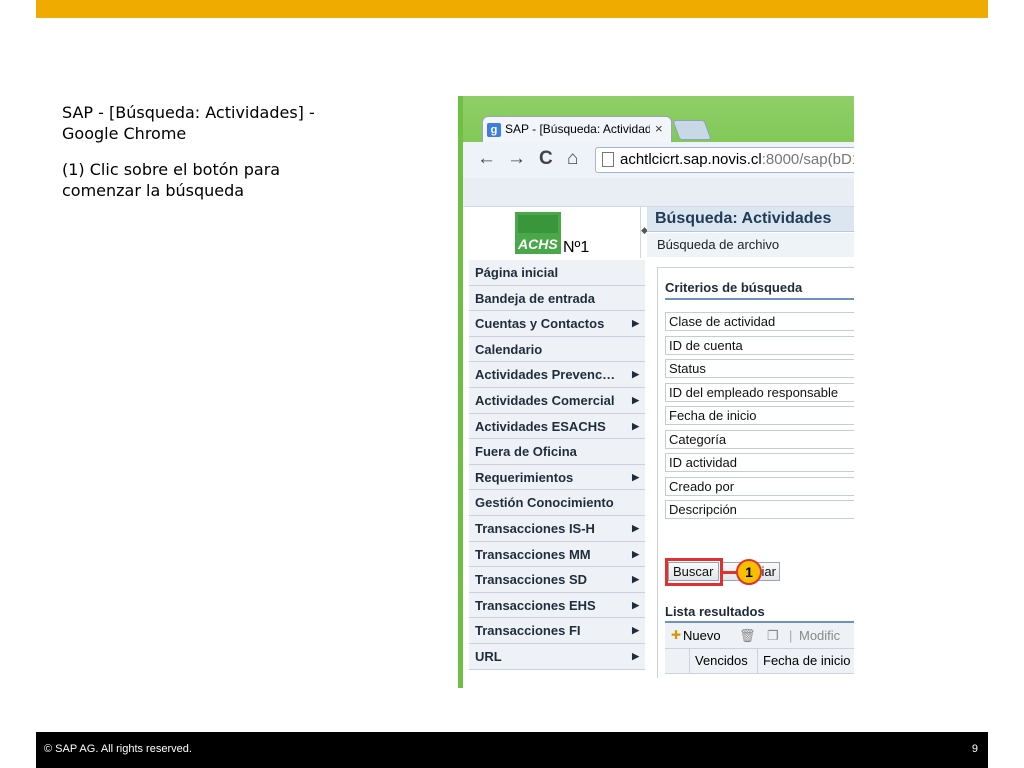  Describe the element at coordinates (658, 192) in the screenshot. I see `bookmarks-bar` at that location.